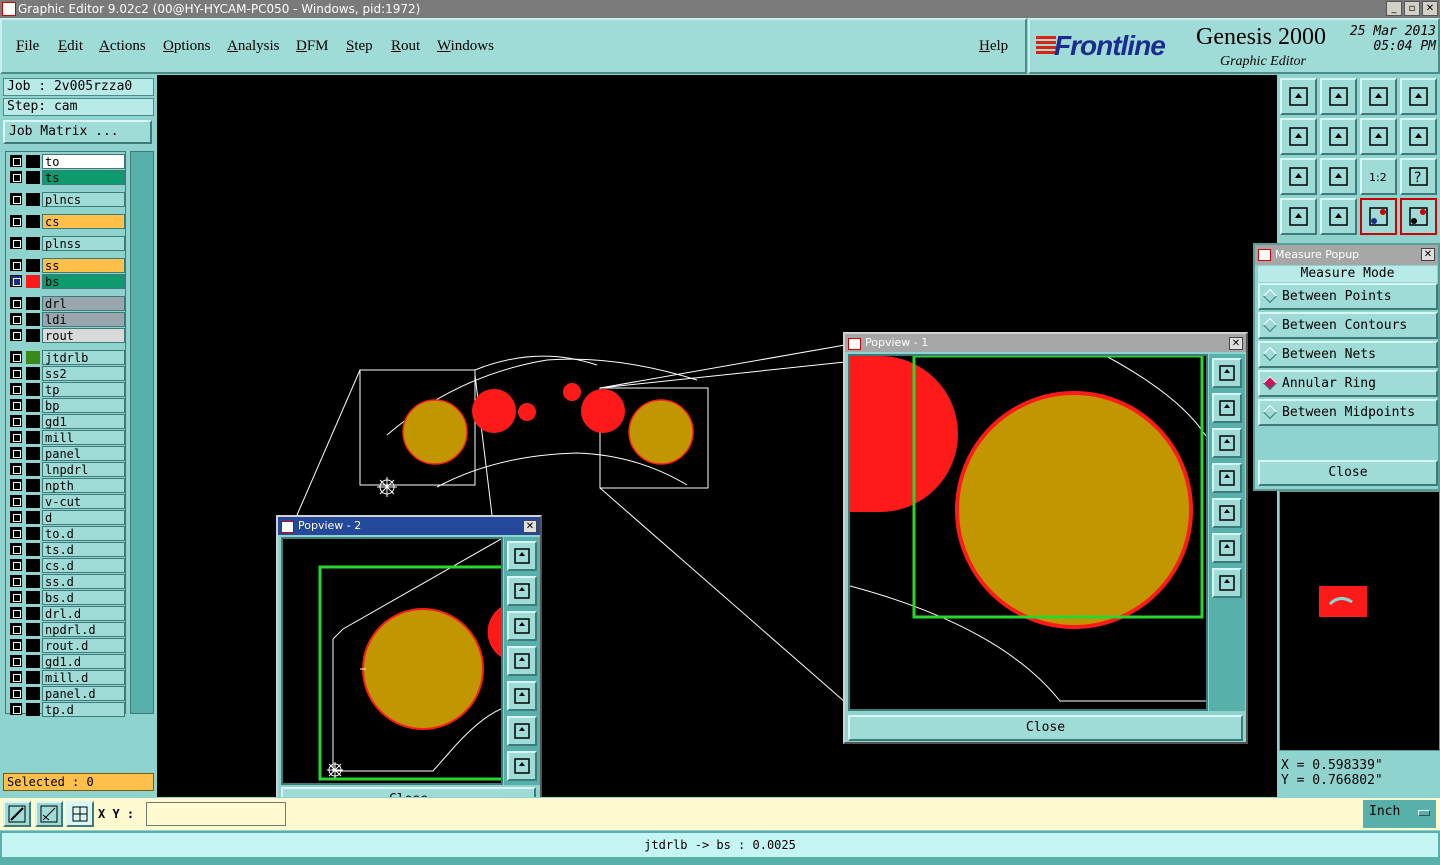  I want to click on pan-right-icon, so click(1338, 136).